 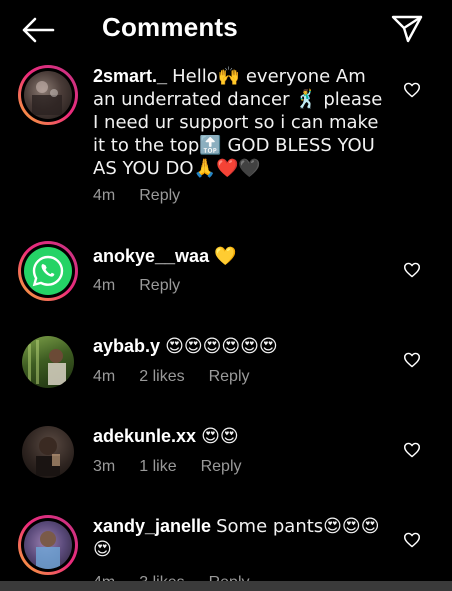 I want to click on comment-username: adekunle.xx, so click(x=144, y=436).